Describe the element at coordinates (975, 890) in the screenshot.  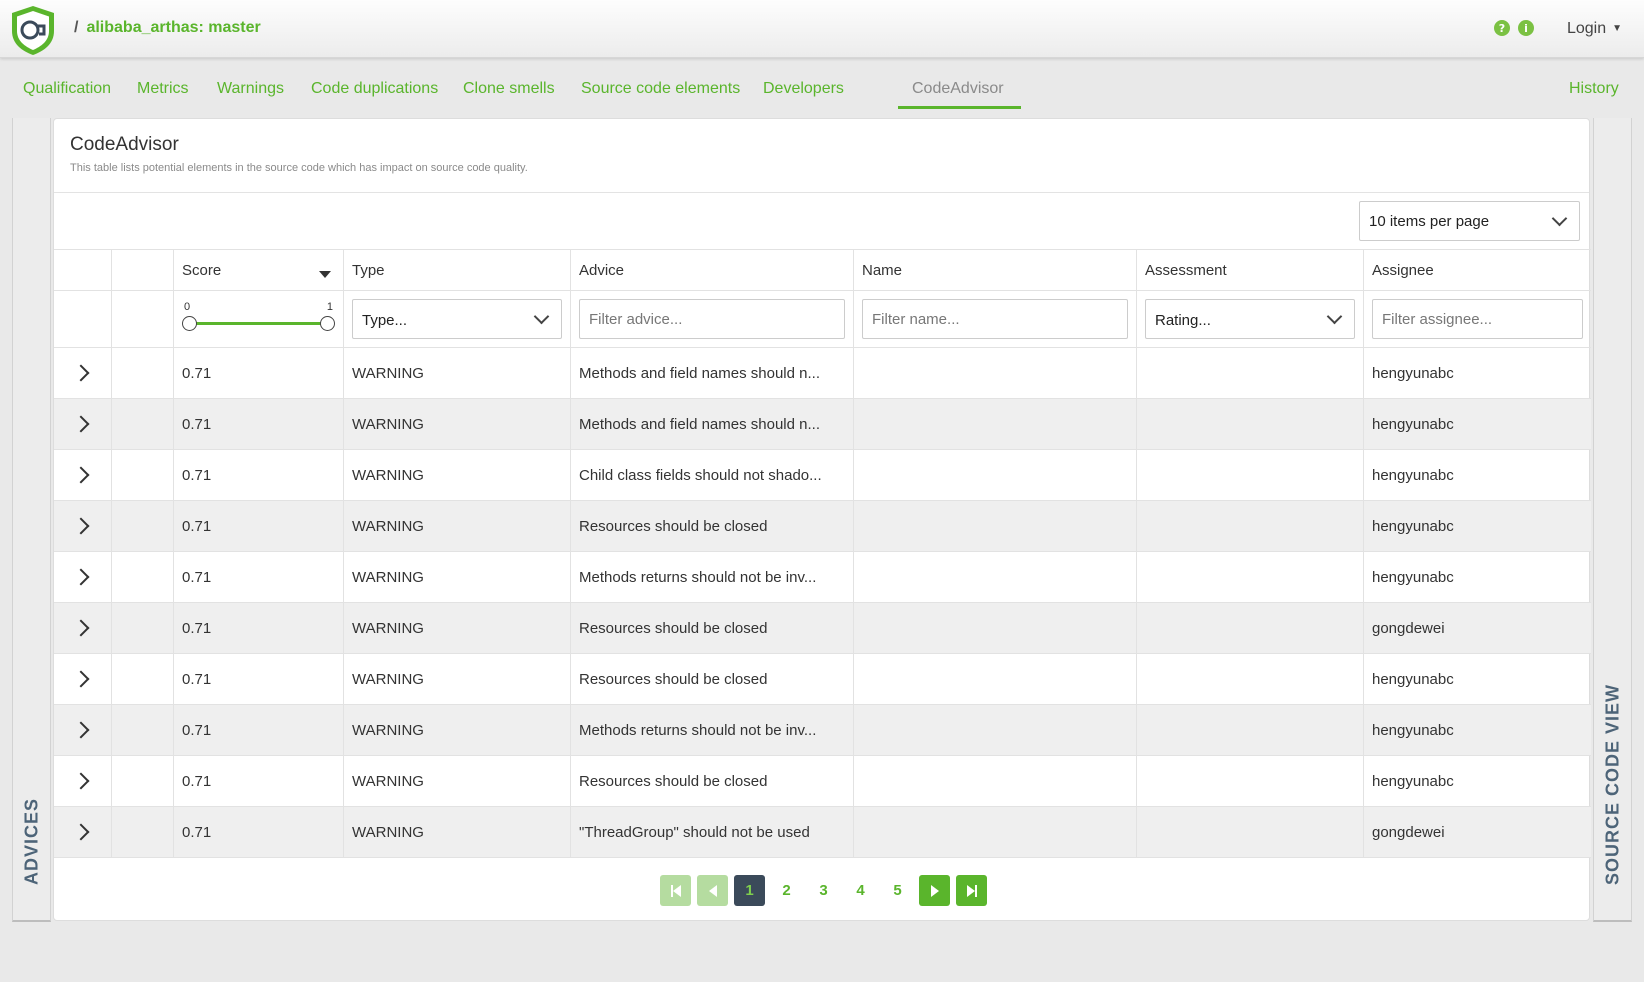
I see `last-page-icon` at that location.